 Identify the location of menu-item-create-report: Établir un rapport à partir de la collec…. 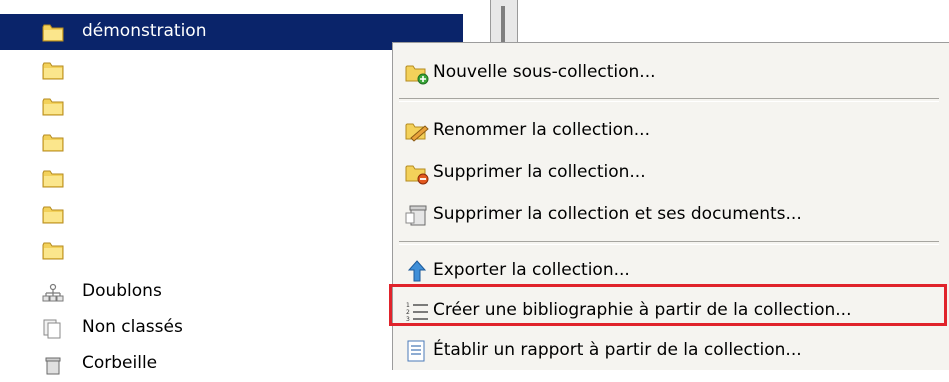
(671, 351).